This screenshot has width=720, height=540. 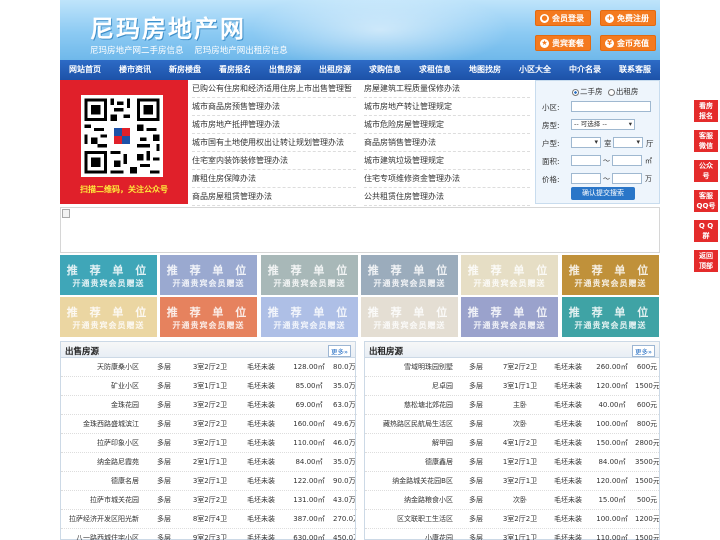 I want to click on search-submit-button: 确认提交搜索, so click(x=603, y=193).